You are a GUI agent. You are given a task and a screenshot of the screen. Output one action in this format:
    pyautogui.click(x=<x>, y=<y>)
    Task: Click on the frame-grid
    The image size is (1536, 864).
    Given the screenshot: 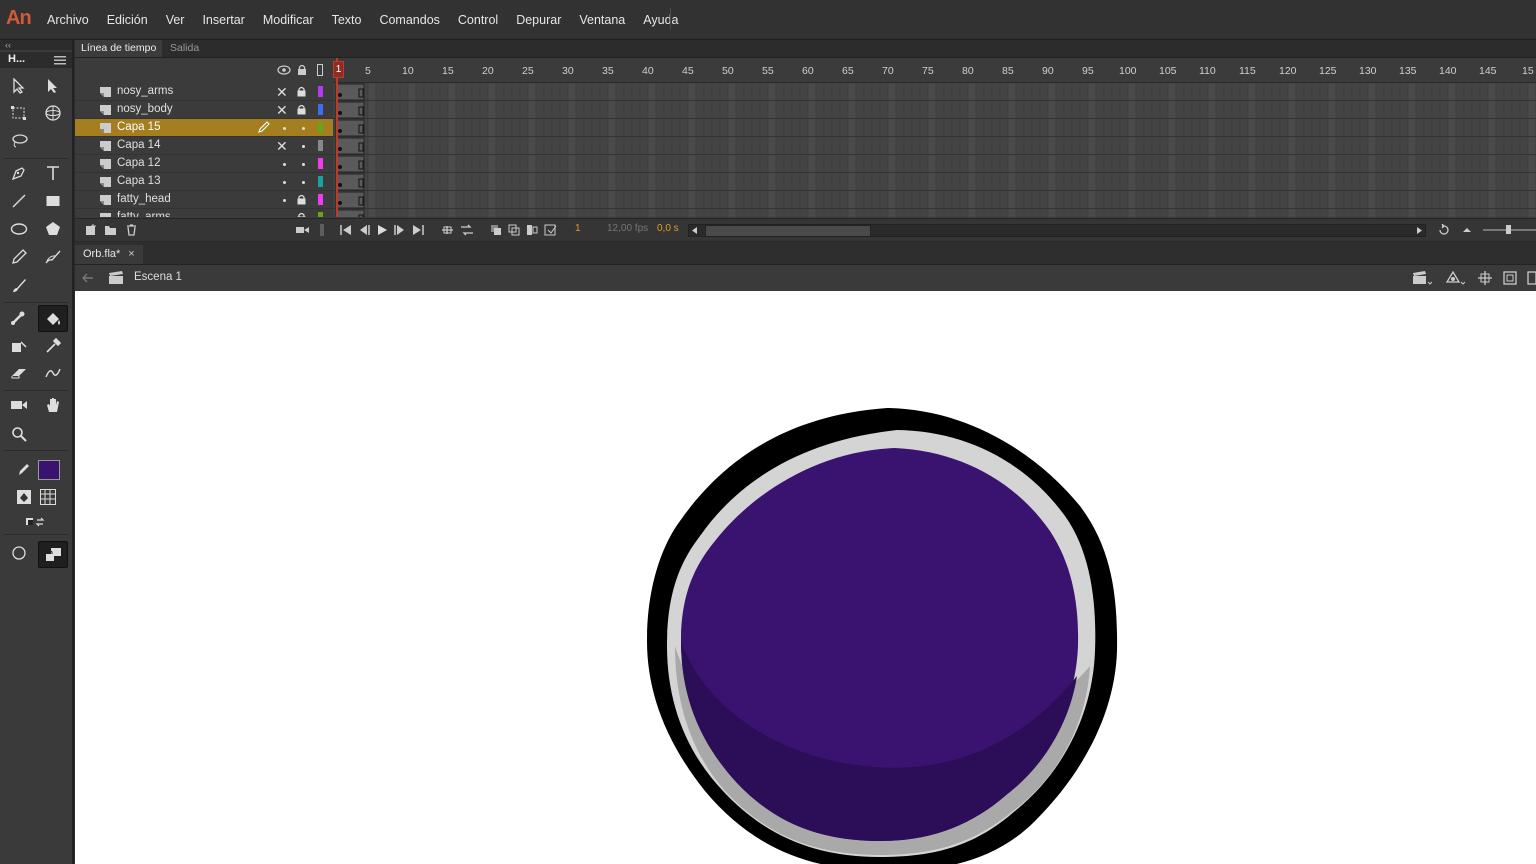 What is the action you would take?
    pyautogui.click(x=934, y=150)
    